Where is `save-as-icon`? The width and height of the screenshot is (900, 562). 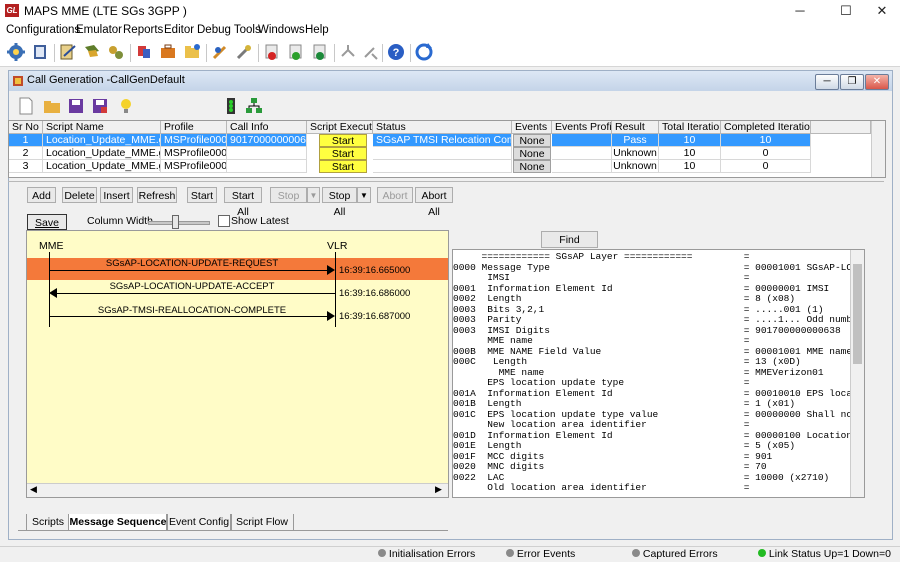 save-as-icon is located at coordinates (100, 106).